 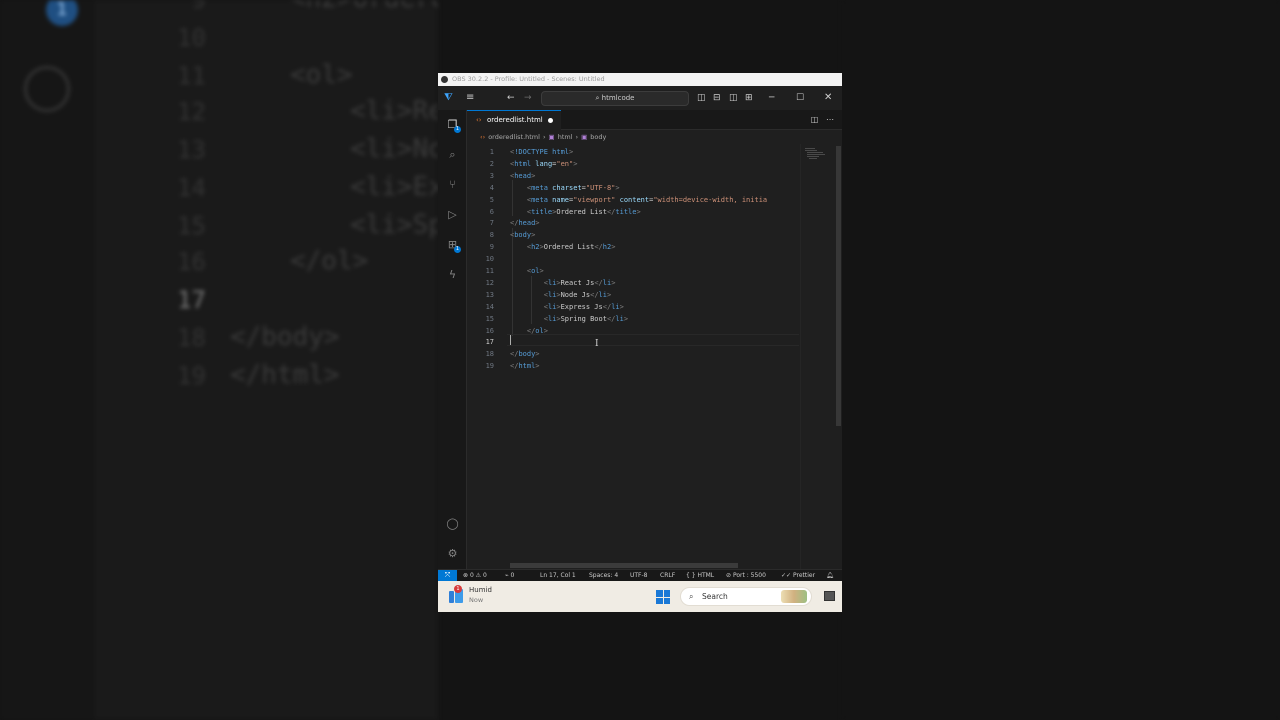 I want to click on split-editor-icon: ◫, so click(x=815, y=119).